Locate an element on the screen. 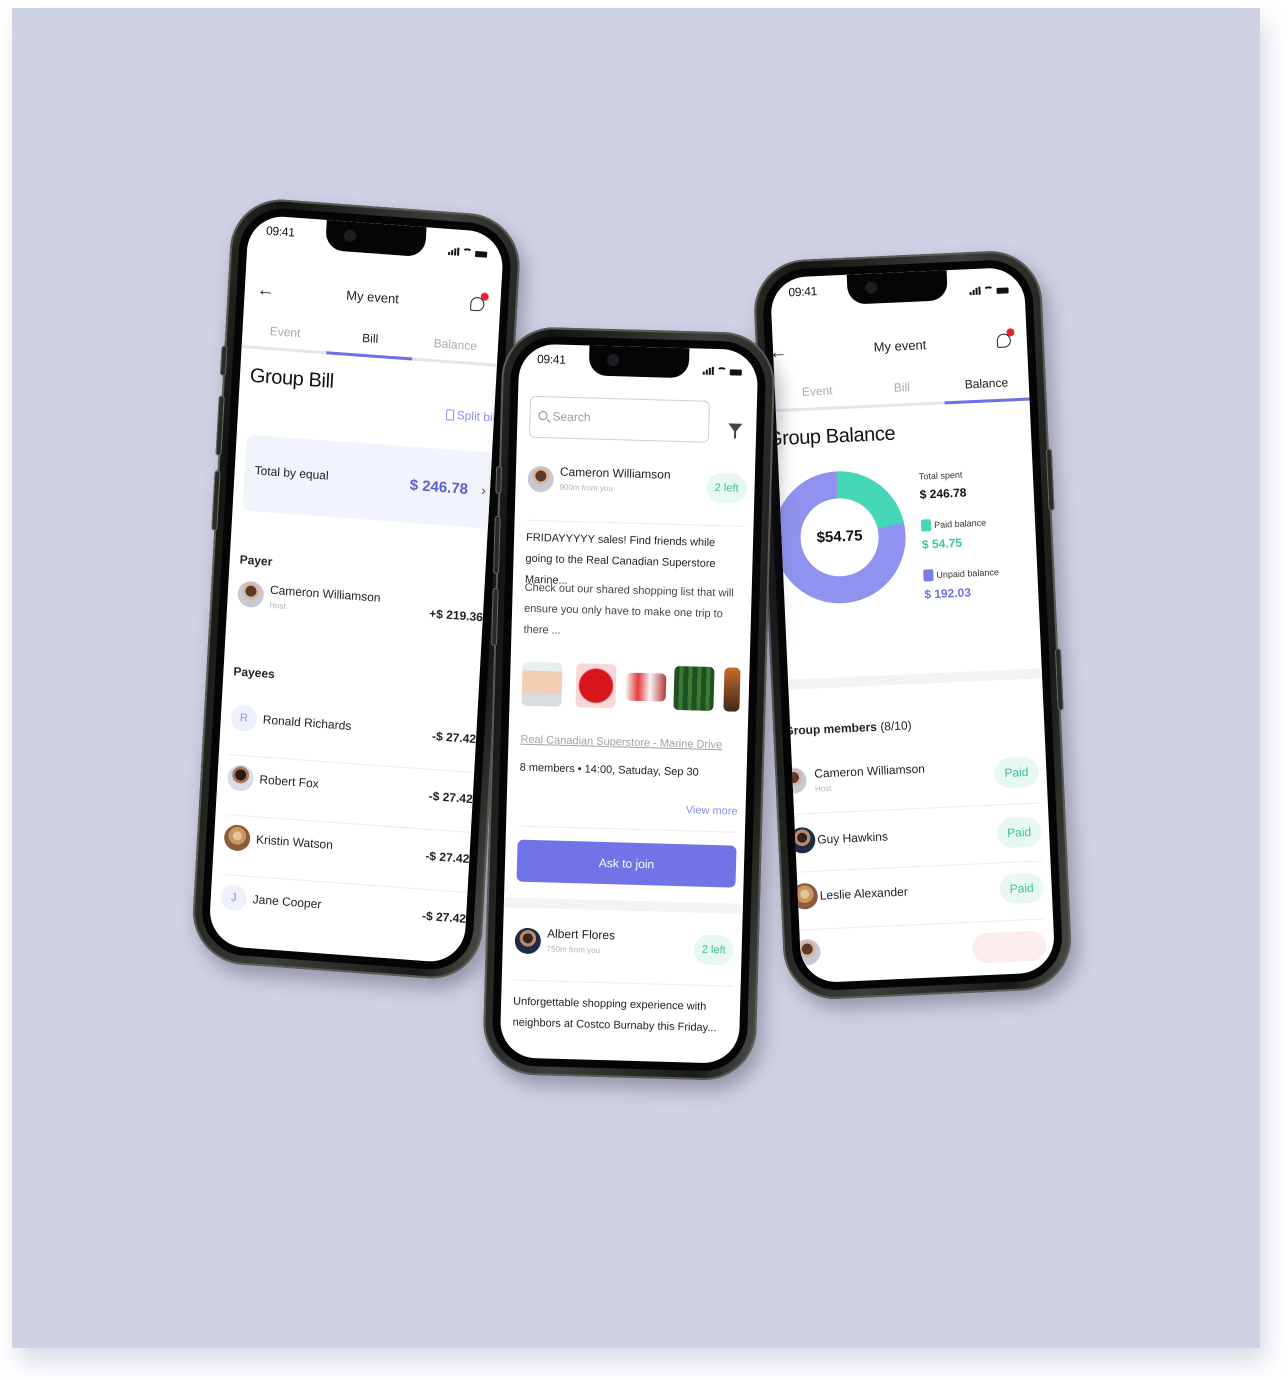  total-card: Total by equal $ 246.78 › is located at coordinates (372, 482).